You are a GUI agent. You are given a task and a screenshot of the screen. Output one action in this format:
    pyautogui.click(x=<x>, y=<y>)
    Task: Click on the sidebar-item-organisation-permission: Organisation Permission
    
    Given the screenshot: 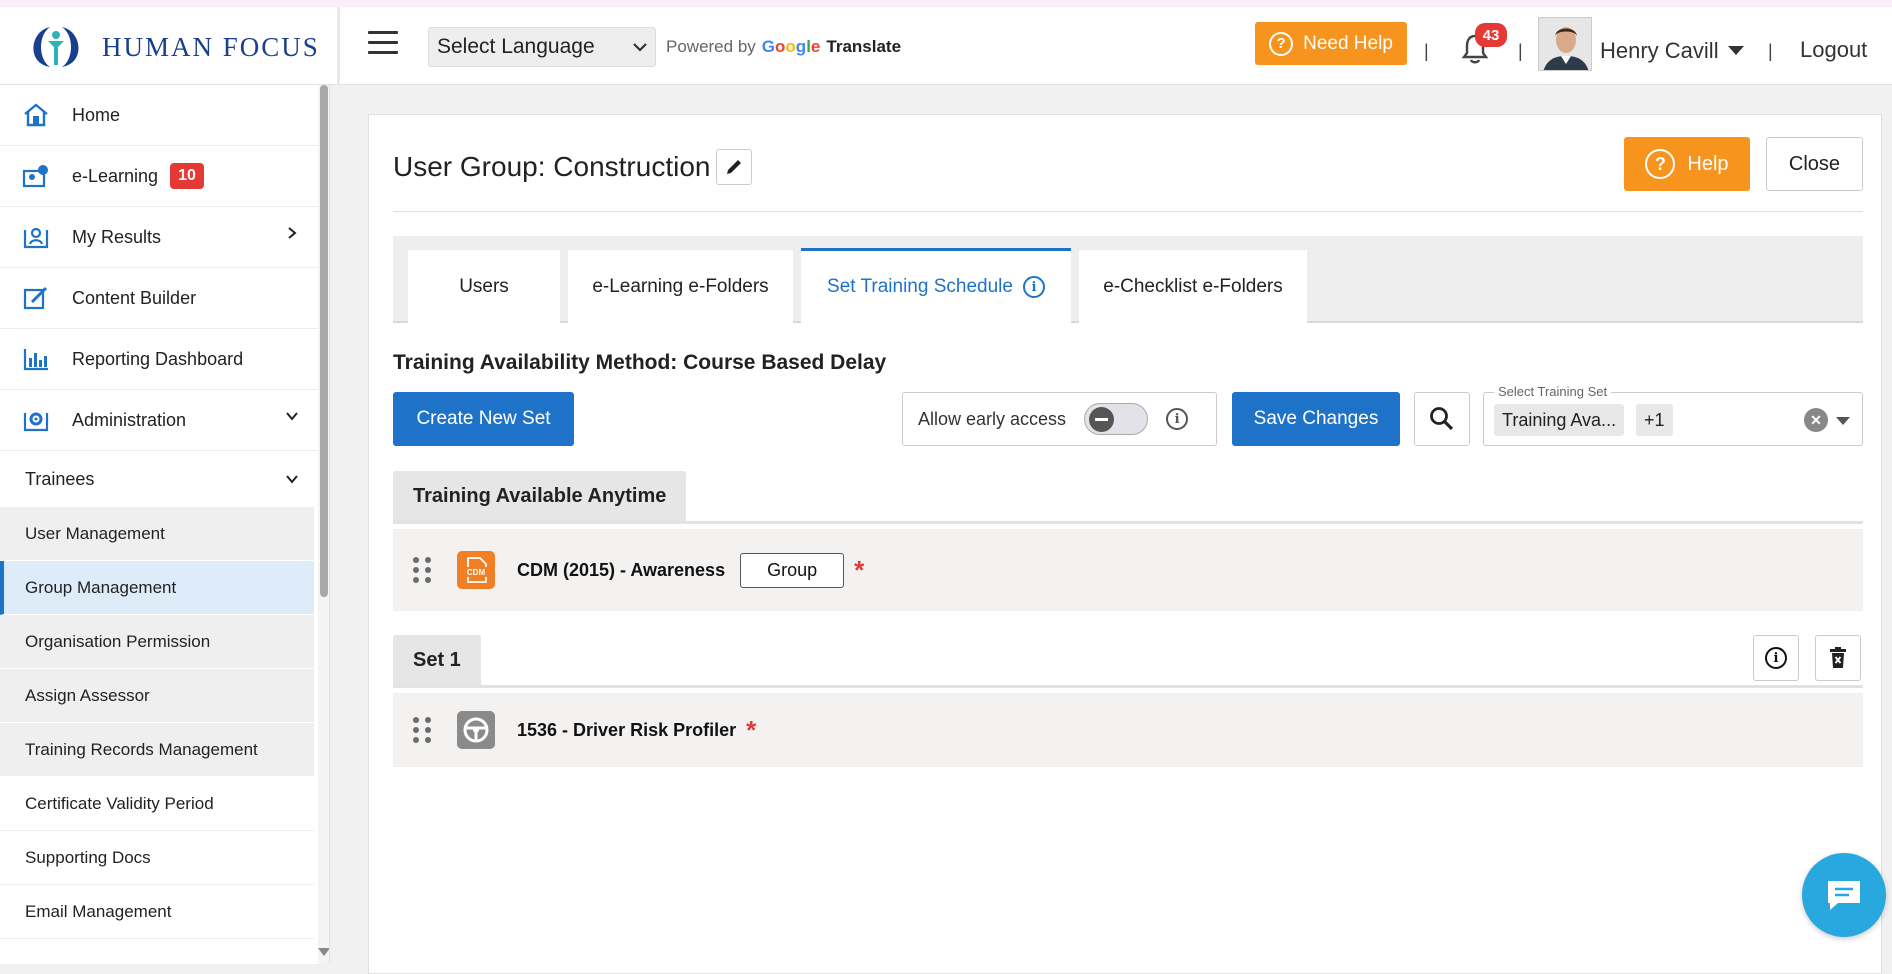 What is the action you would take?
    pyautogui.click(x=157, y=642)
    